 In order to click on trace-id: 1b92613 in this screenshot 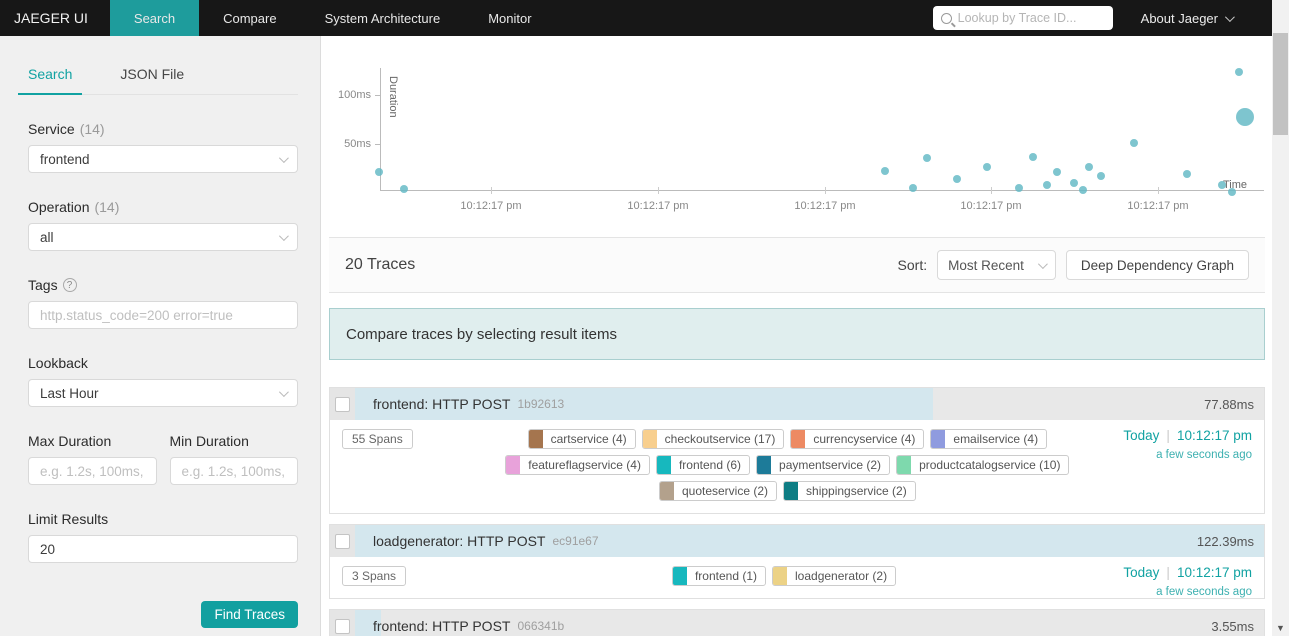, I will do `click(541, 404)`.